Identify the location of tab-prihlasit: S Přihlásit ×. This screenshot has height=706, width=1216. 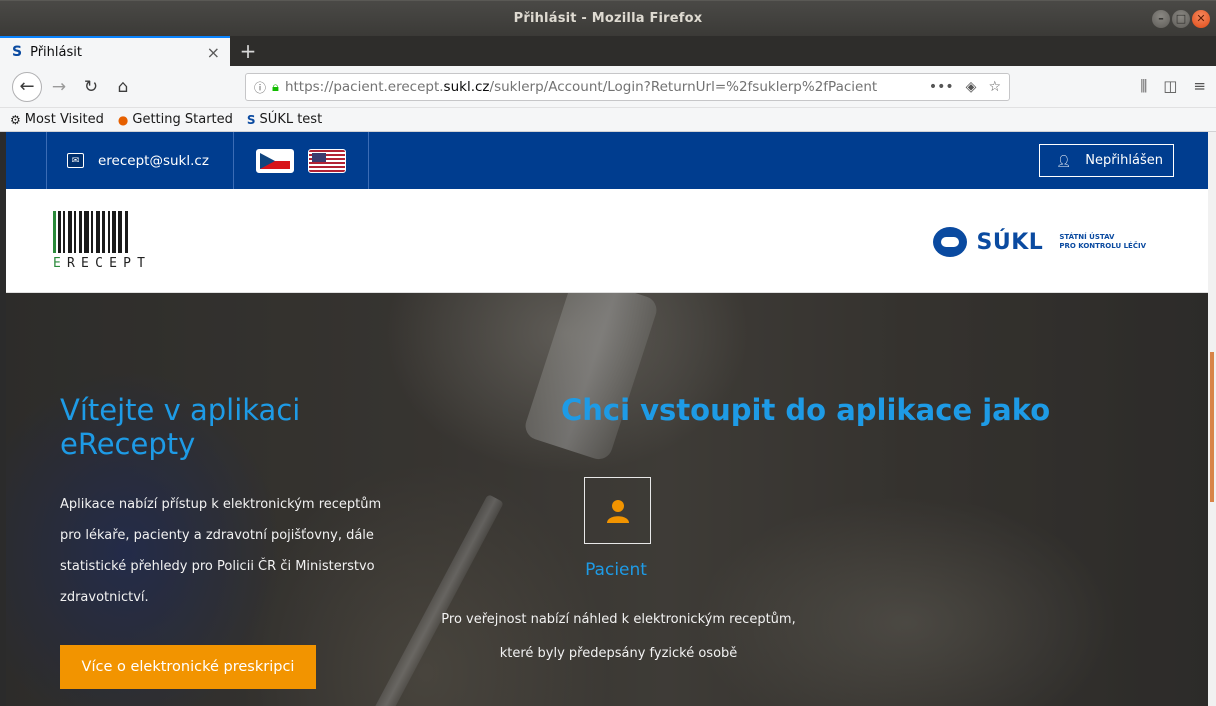
(115, 51).